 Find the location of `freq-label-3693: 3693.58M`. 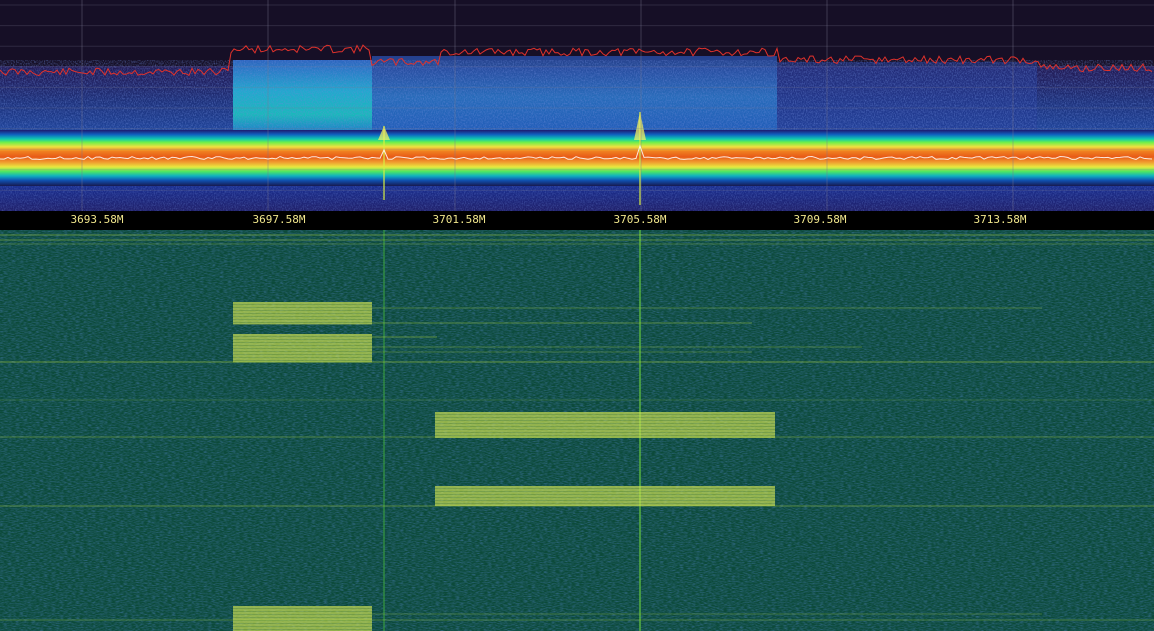

freq-label-3693: 3693.58M is located at coordinates (97, 219).